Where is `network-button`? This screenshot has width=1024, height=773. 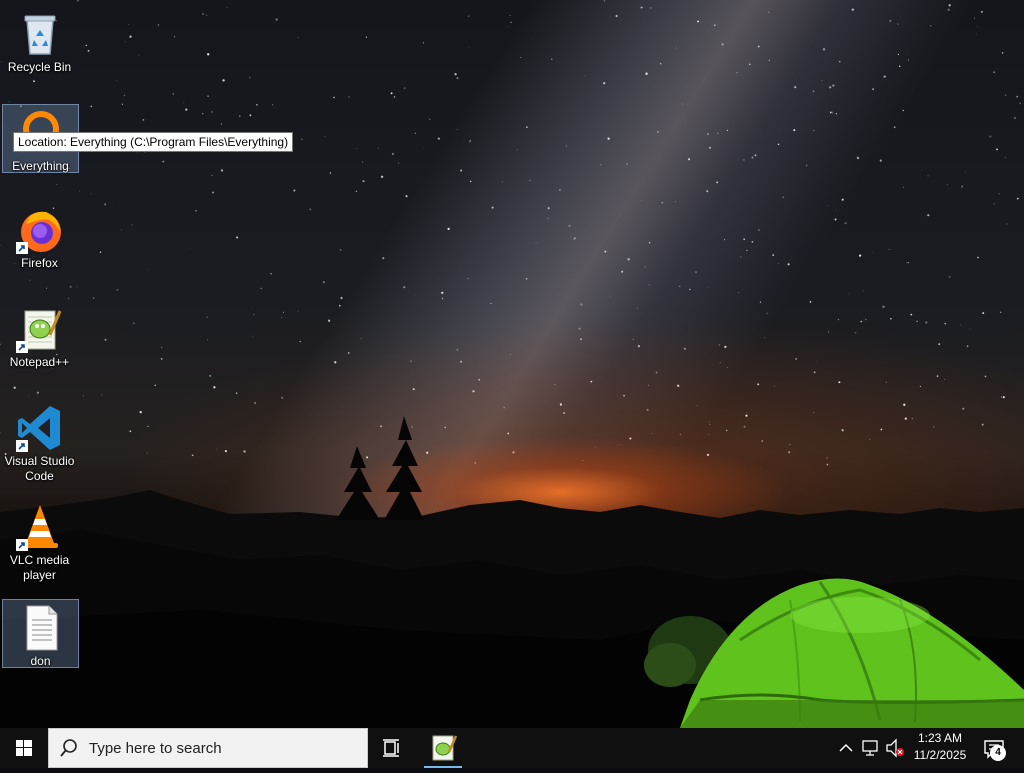 network-button is located at coordinates (871, 748).